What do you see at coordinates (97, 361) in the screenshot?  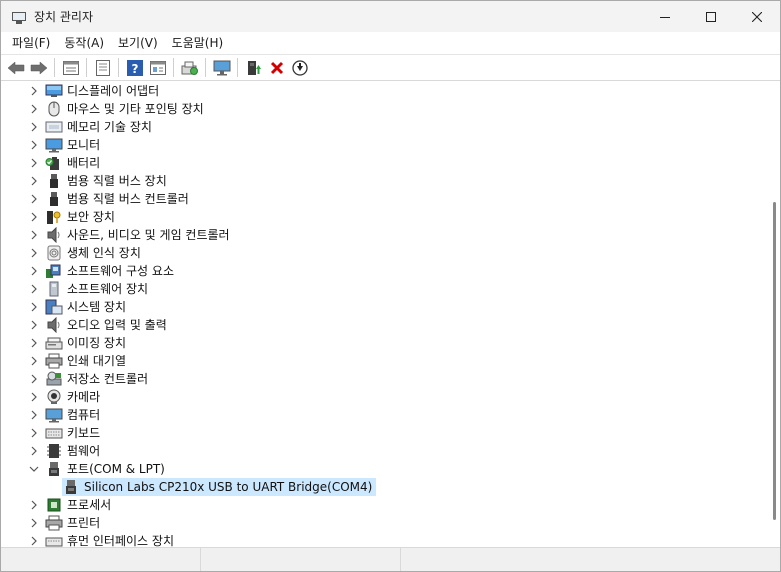 I see `tree-node-label: 인쇄 대기열` at bounding box center [97, 361].